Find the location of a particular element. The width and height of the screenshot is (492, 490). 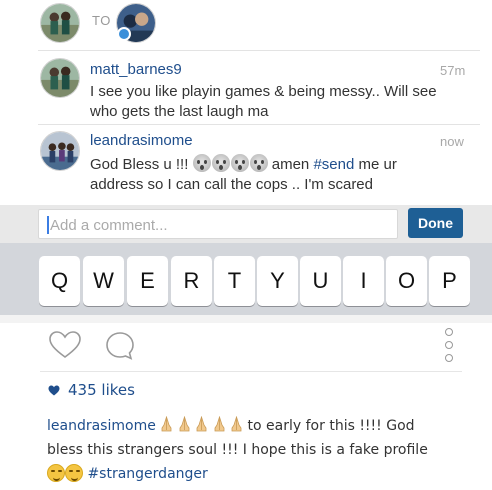

scream-emoji-group is located at coordinates (230, 163).